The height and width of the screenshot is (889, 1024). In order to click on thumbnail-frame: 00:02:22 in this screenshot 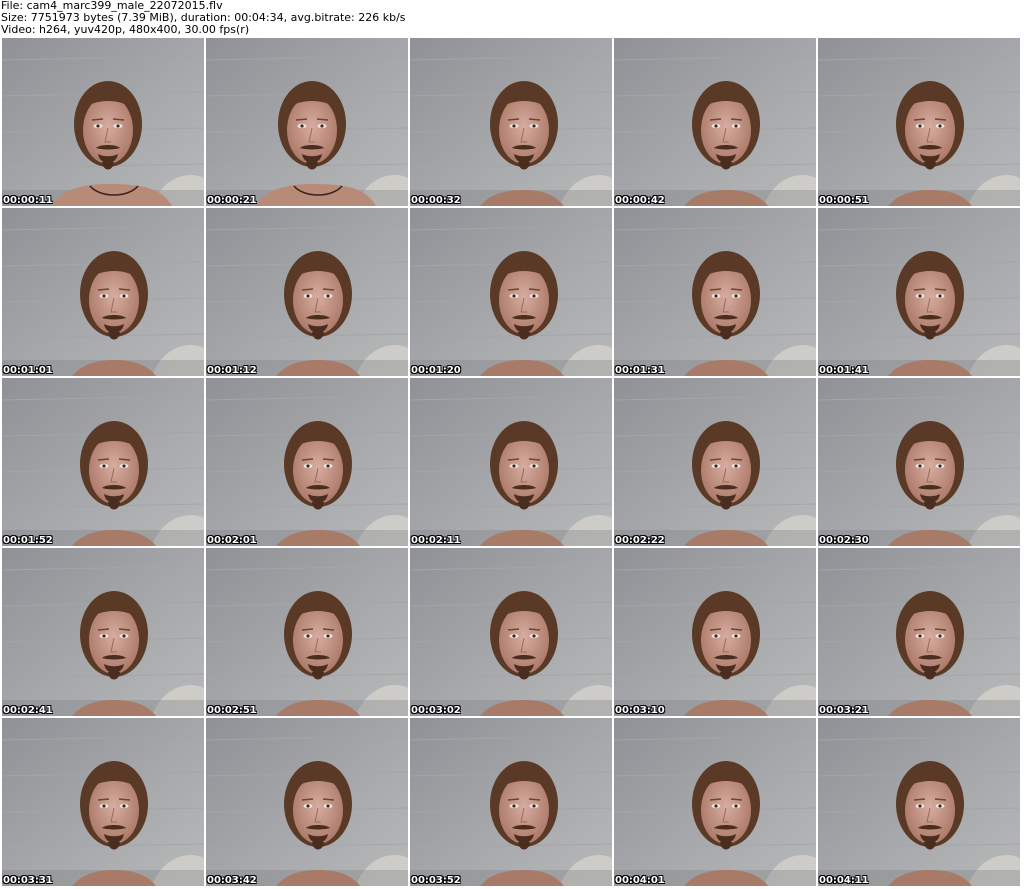, I will do `click(715, 462)`.